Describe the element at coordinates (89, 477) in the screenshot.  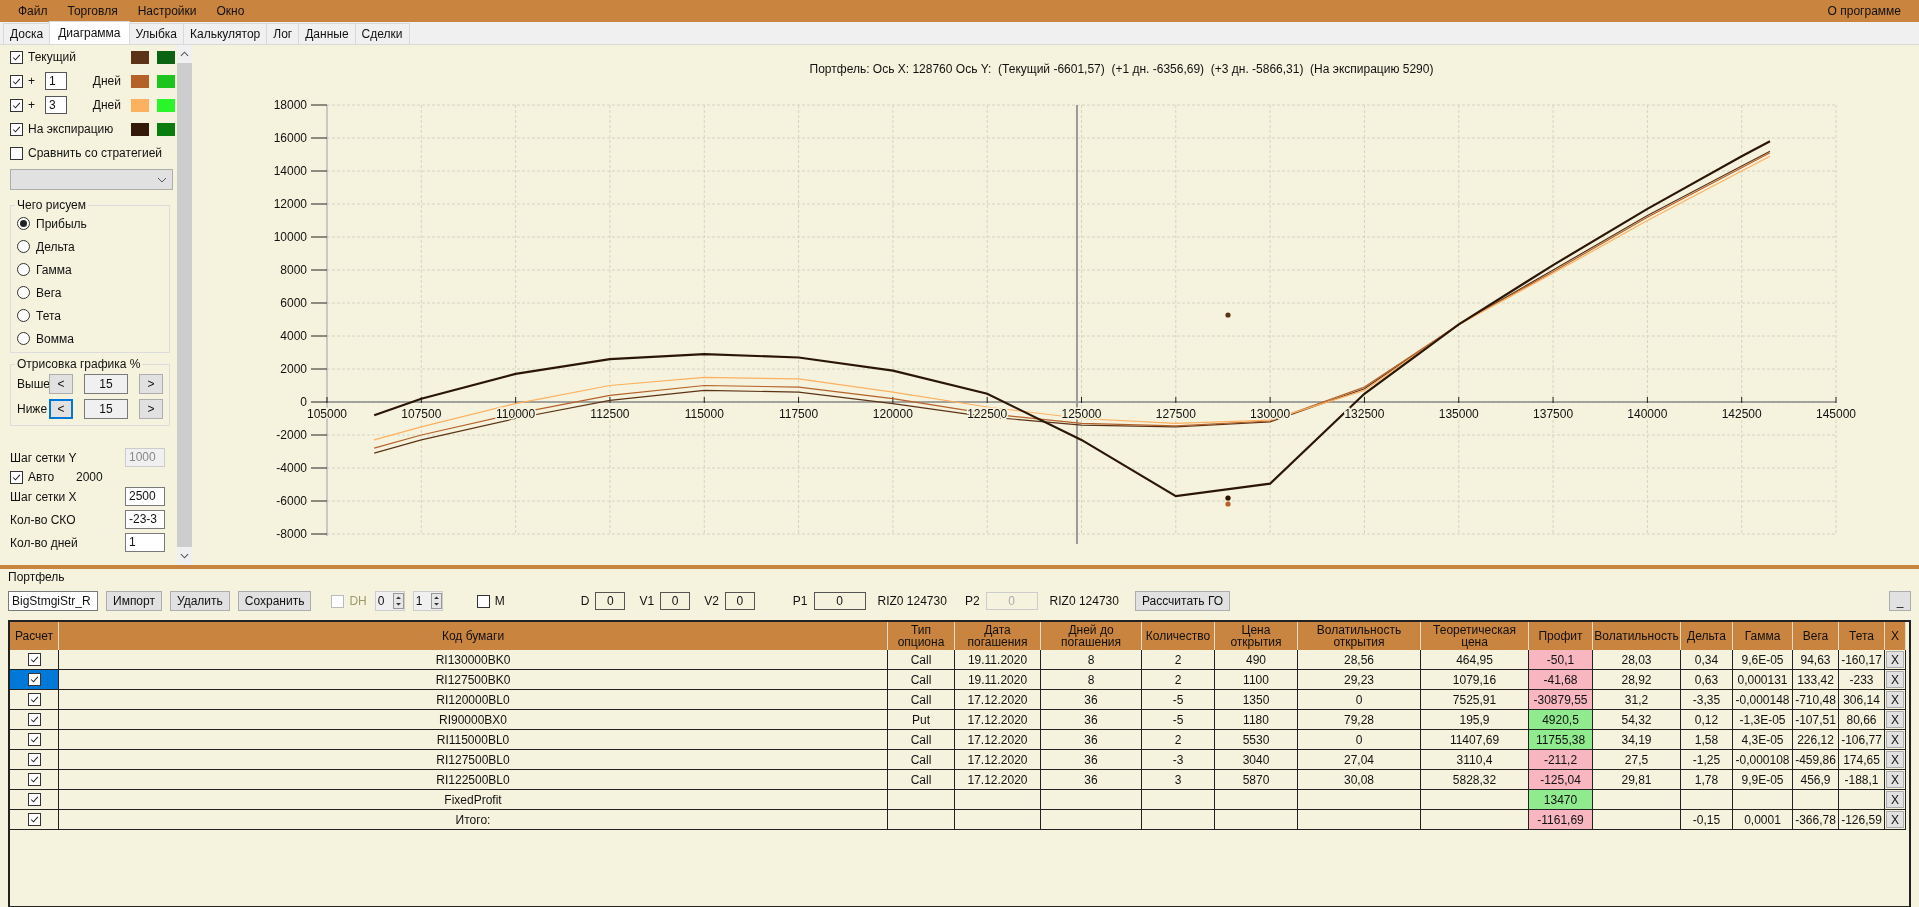
I see `auto-value: 2000` at that location.